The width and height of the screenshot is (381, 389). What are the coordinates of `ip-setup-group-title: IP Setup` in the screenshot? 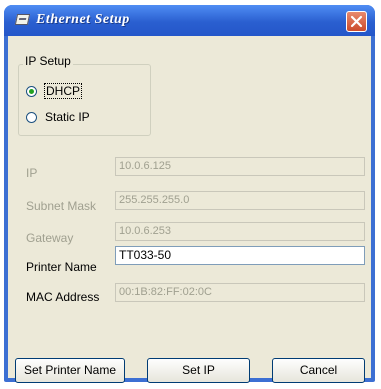 It's located at (48, 61).